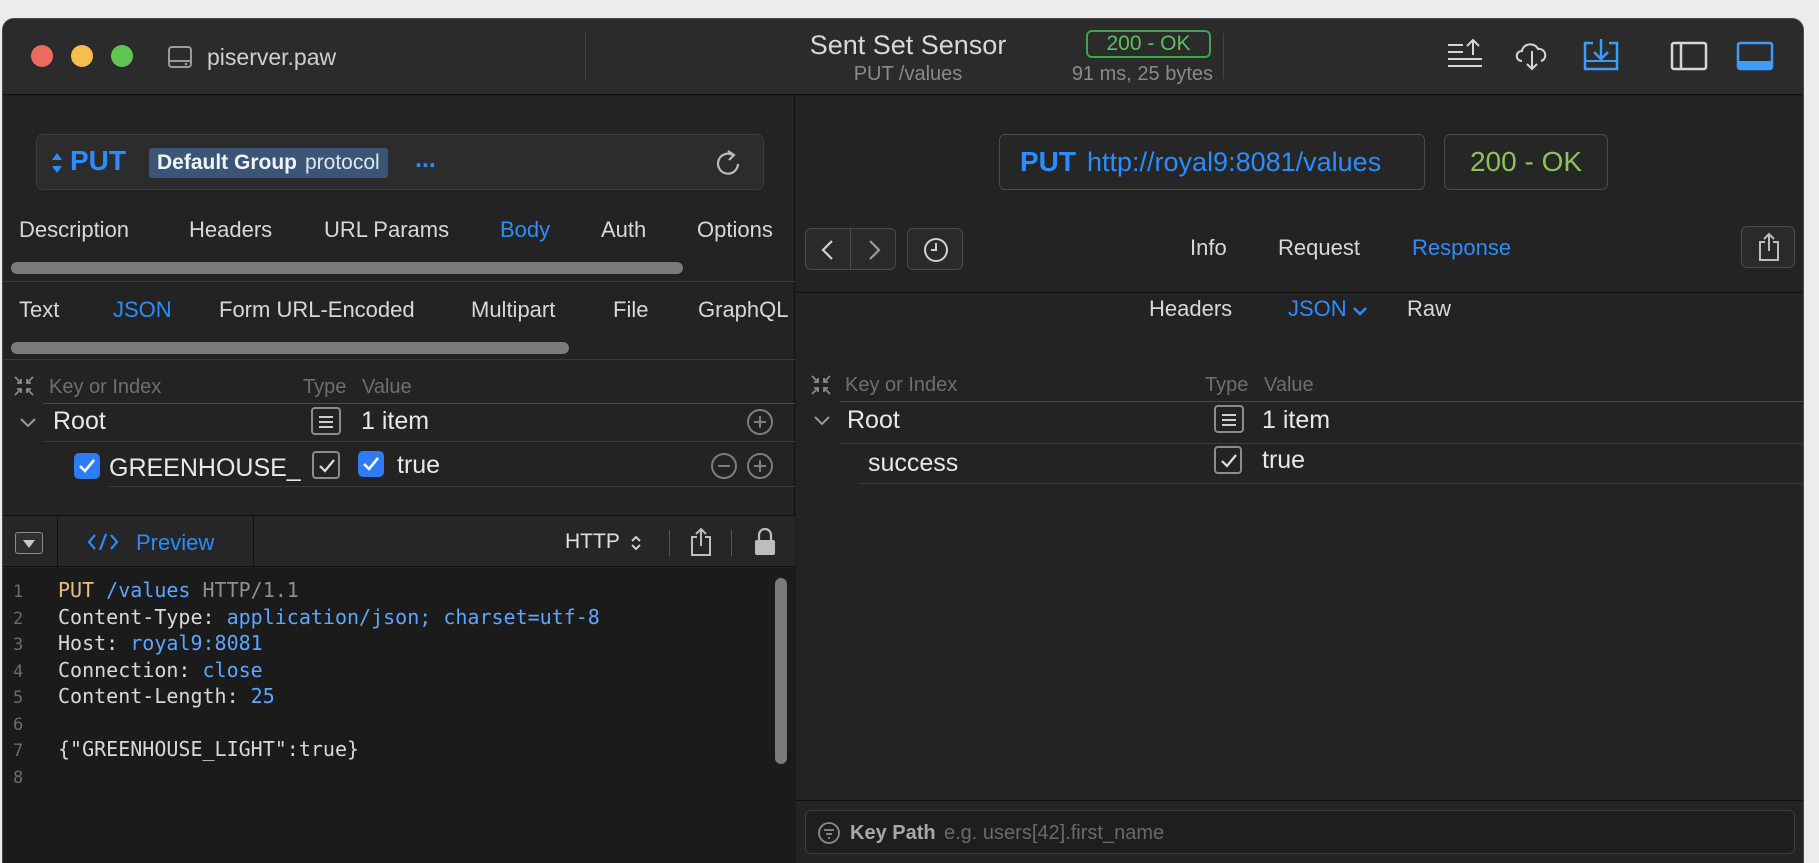 The height and width of the screenshot is (863, 1819). What do you see at coordinates (1142, 74) in the screenshot?
I see `response-timing: 91 ms, 25 bytes` at bounding box center [1142, 74].